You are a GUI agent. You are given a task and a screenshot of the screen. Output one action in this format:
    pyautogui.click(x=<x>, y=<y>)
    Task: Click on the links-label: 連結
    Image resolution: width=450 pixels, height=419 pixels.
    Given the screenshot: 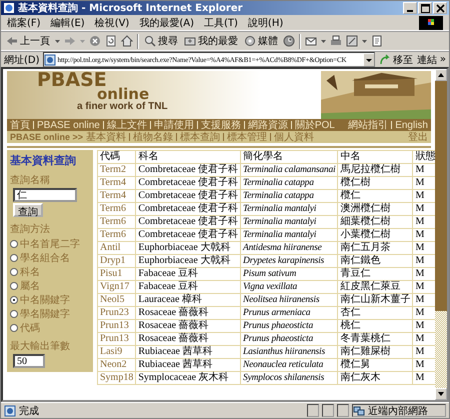 What is the action you would take?
    pyautogui.click(x=426, y=59)
    